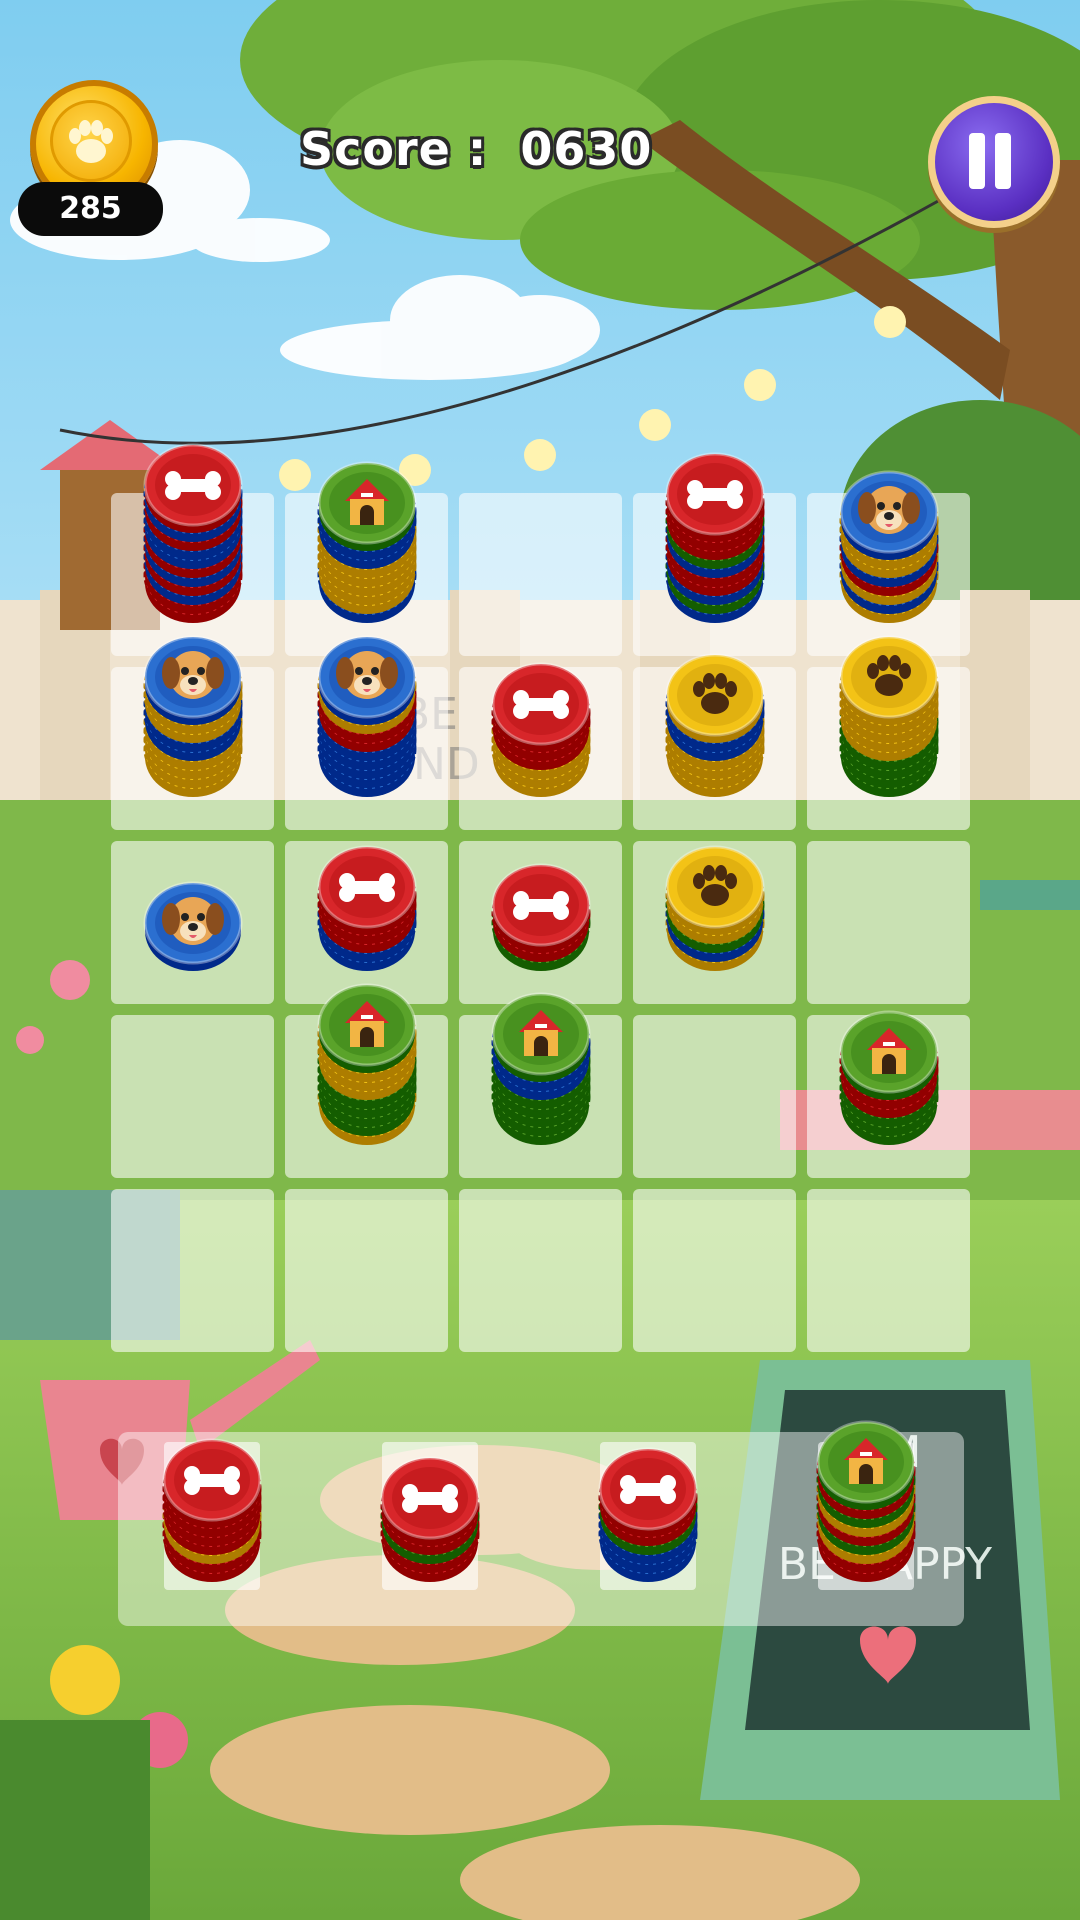 This screenshot has width=1080, height=1920. I want to click on chip-stack-r2c2, so click(367, 713).